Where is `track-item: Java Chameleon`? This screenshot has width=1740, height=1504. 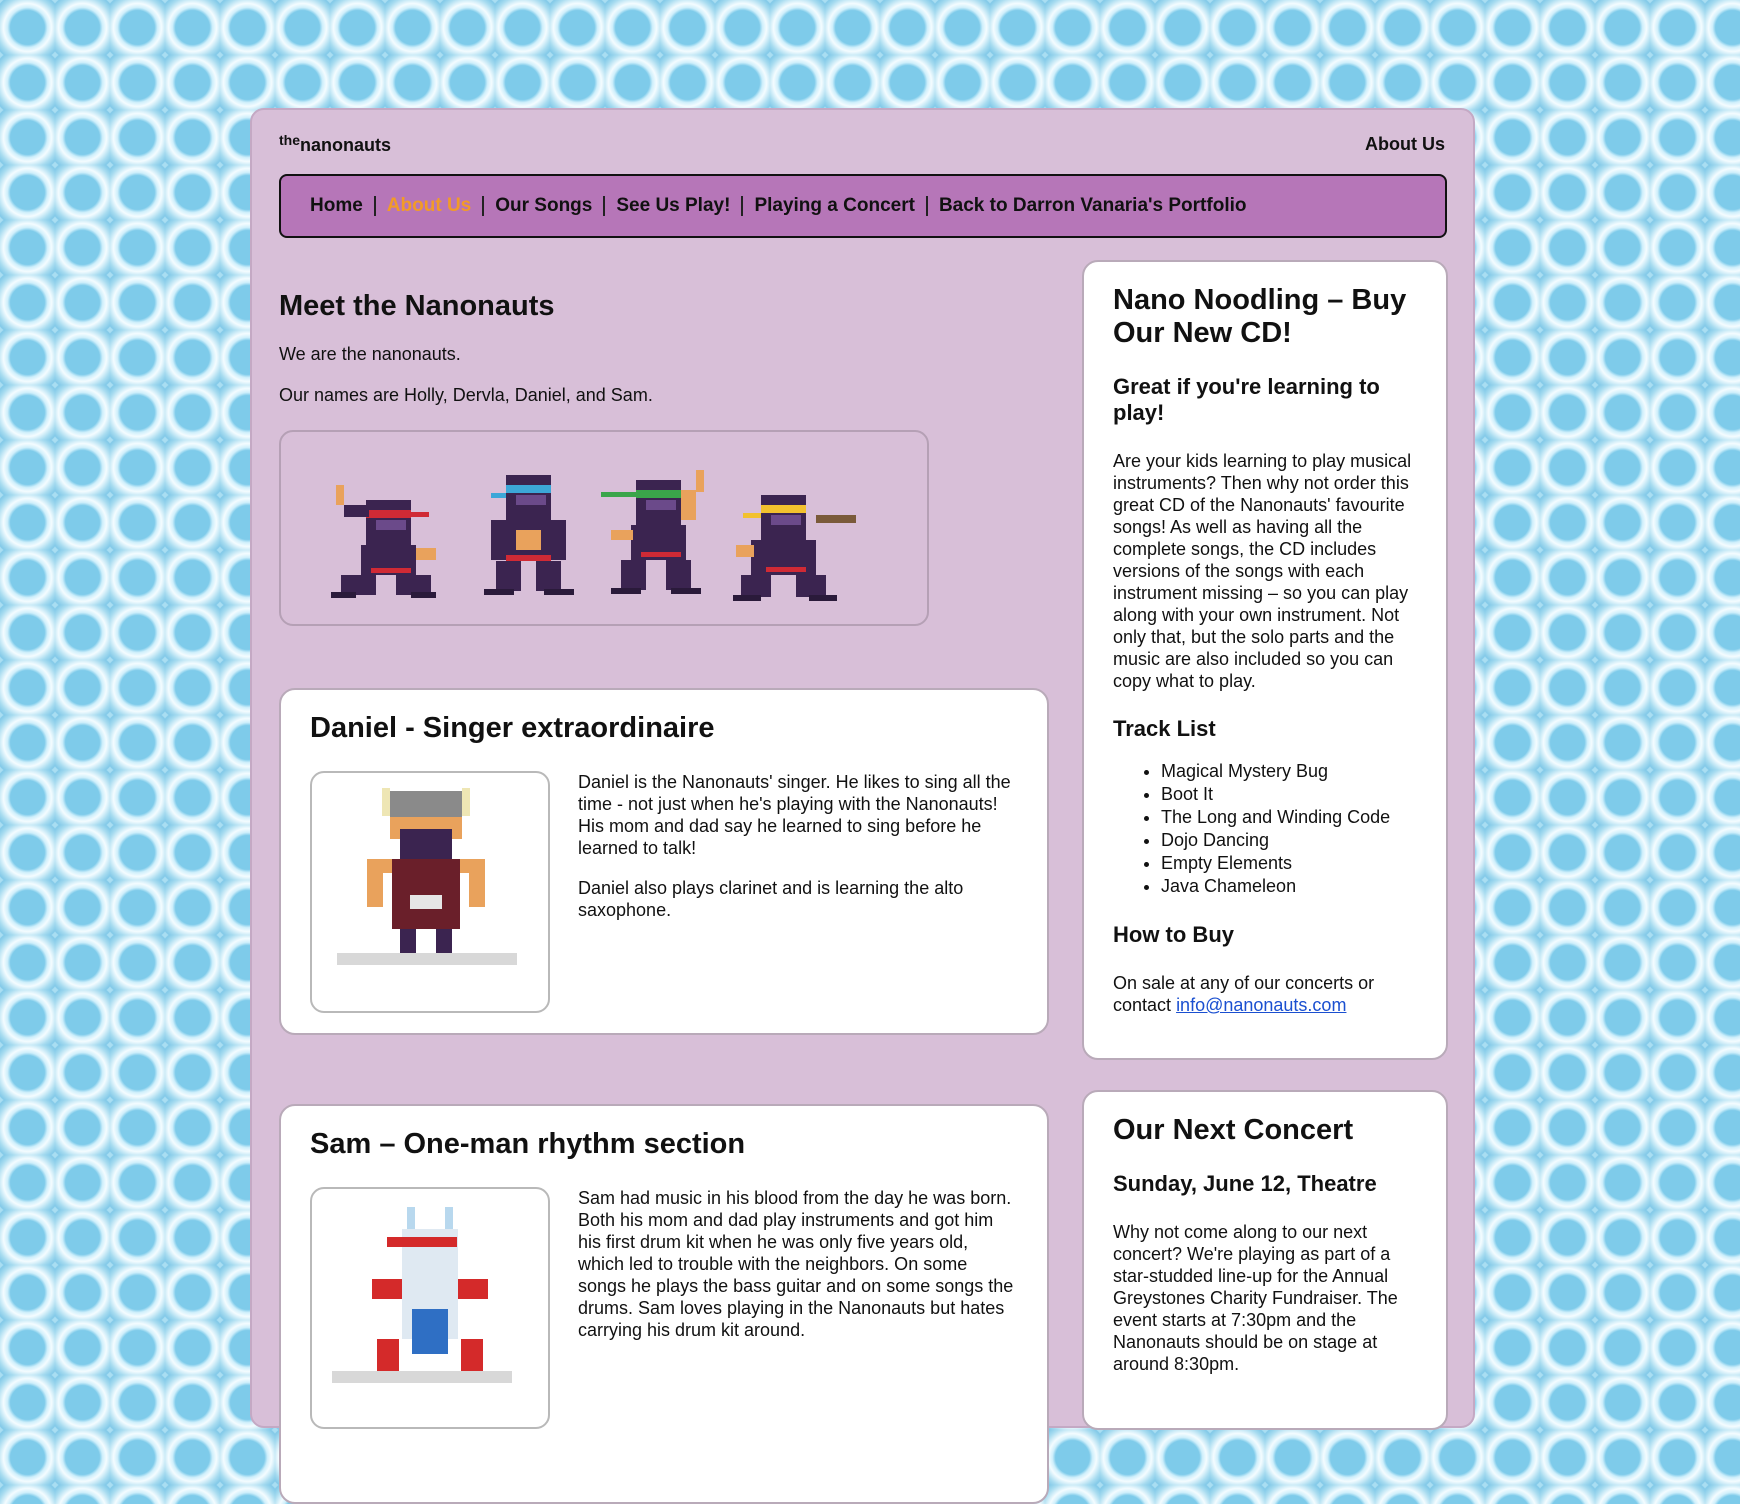 track-item: Java Chameleon is located at coordinates (1289, 886).